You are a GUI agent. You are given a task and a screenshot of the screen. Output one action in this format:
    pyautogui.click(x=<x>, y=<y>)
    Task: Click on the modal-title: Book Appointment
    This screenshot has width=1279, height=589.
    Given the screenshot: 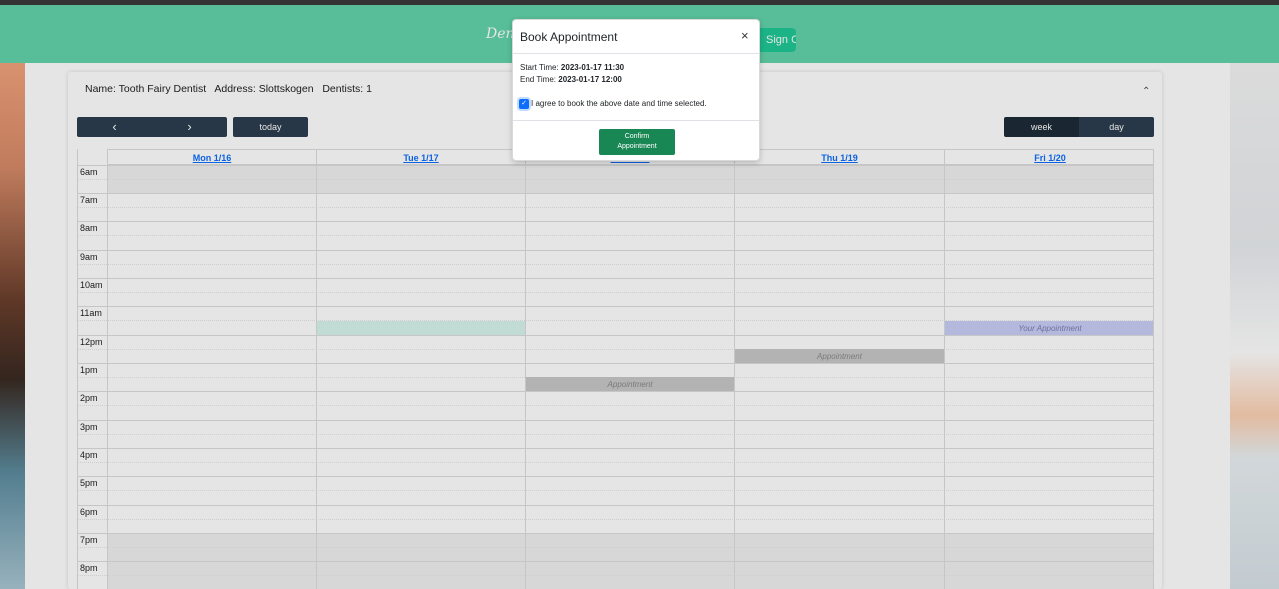 What is the action you would take?
    pyautogui.click(x=569, y=37)
    